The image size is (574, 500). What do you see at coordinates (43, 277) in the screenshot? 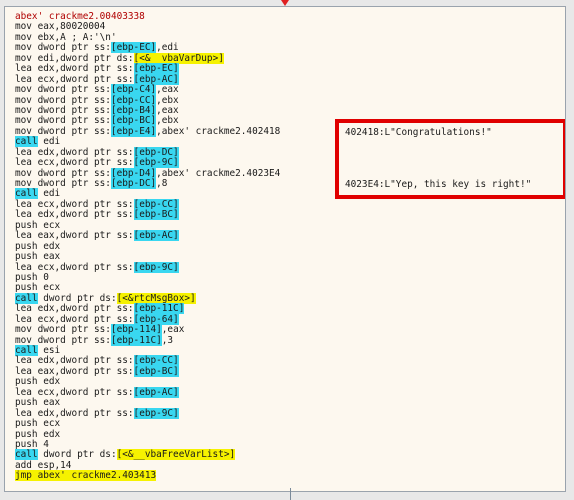
I see `operand-text: 0` at bounding box center [43, 277].